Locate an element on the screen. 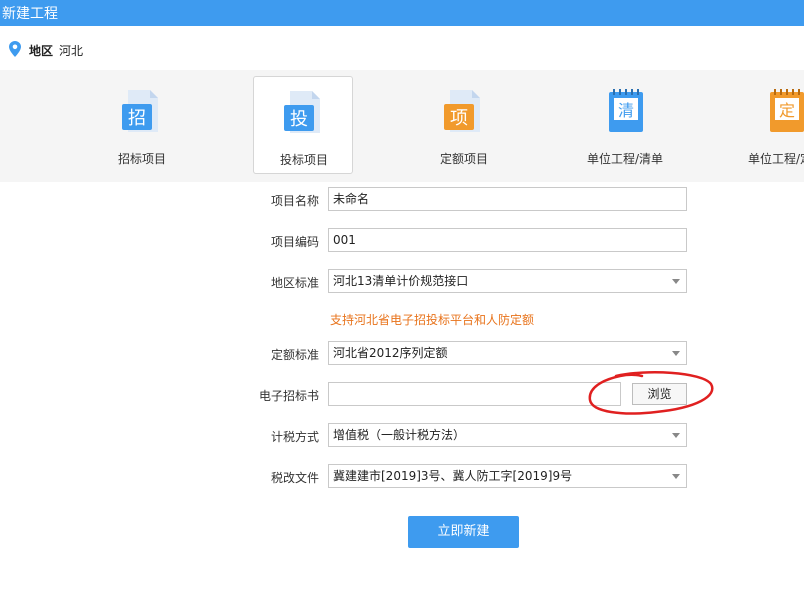 Image resolution: width=804 pixels, height=608 pixels. project-code-input: 001 is located at coordinates (507, 240).